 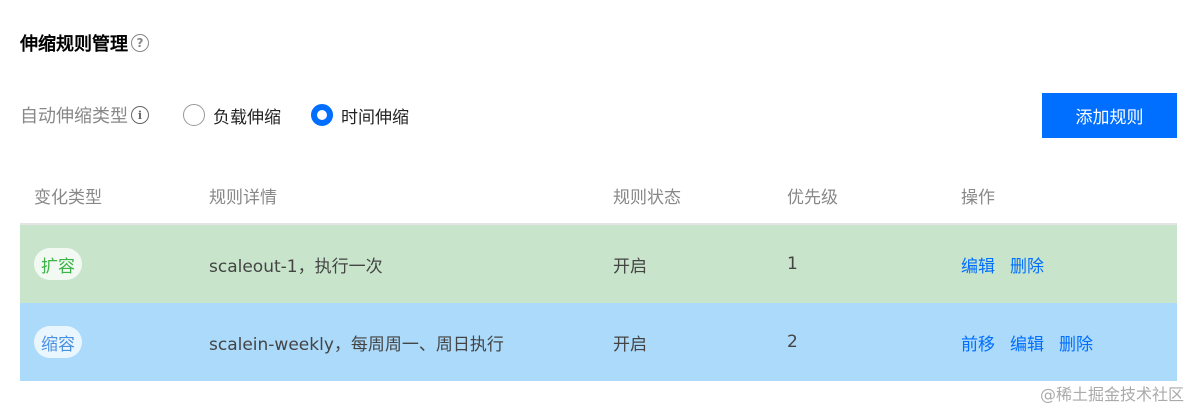 What do you see at coordinates (68, 198) in the screenshot?
I see `header-change-type: 变化类型` at bounding box center [68, 198].